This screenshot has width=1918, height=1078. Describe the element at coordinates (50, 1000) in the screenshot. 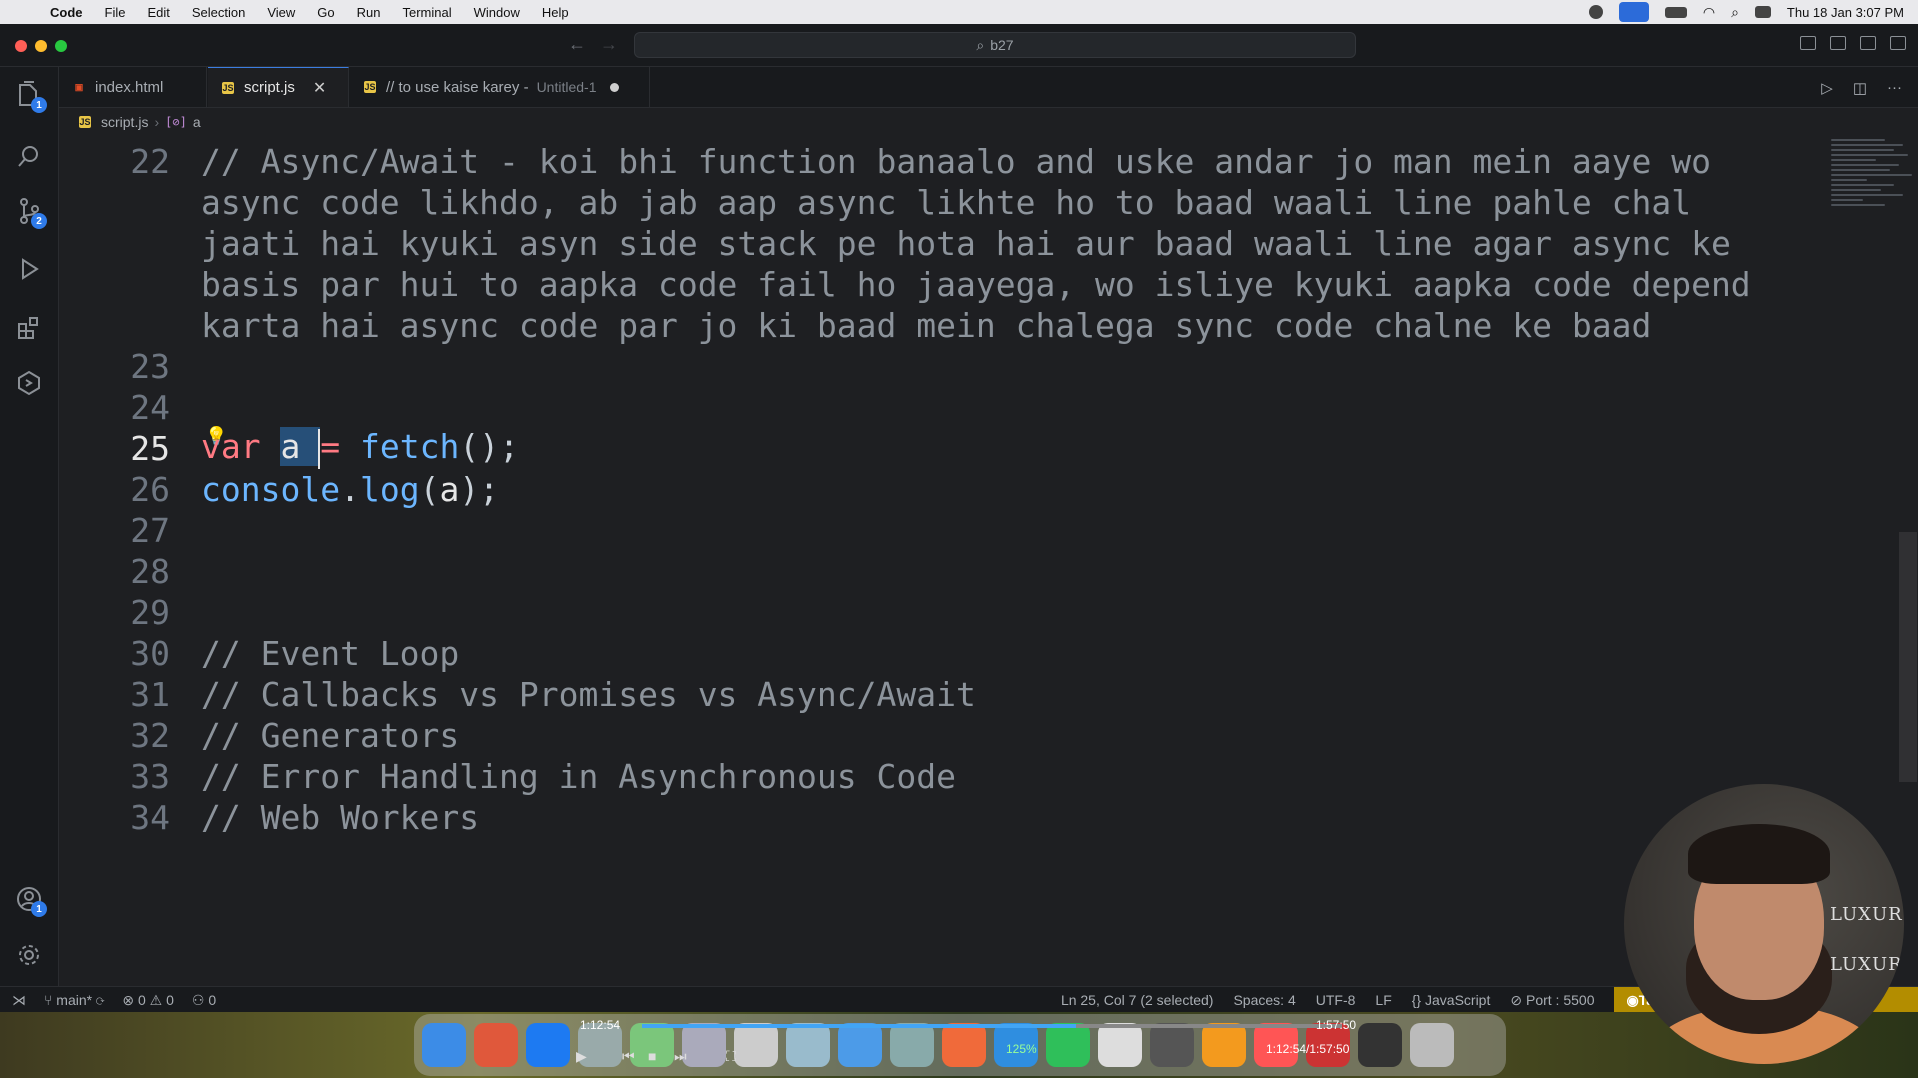

I see `branch-icon: ⑂` at that location.